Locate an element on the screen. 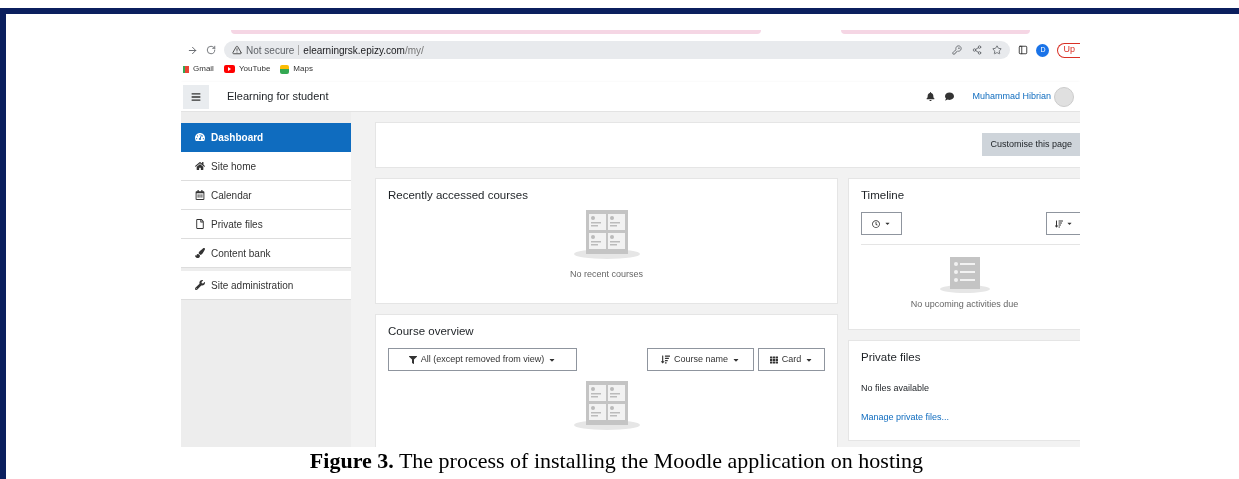 The height and width of the screenshot is (479, 1239). menu-button is located at coordinates (196, 96).